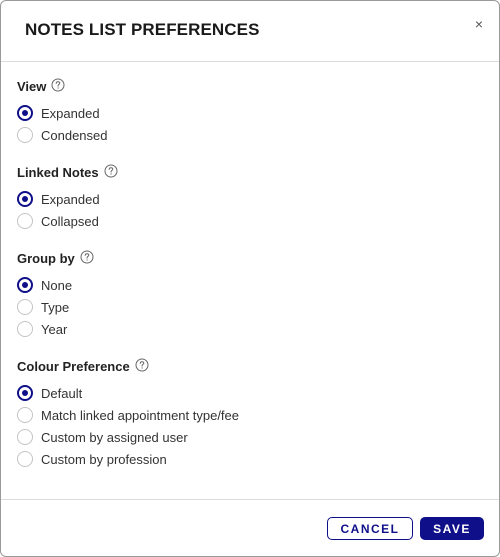 Image resolution: width=500 pixels, height=557 pixels. Describe the element at coordinates (252, 172) in the screenshot. I see `section-heading: Linked Notes` at that location.